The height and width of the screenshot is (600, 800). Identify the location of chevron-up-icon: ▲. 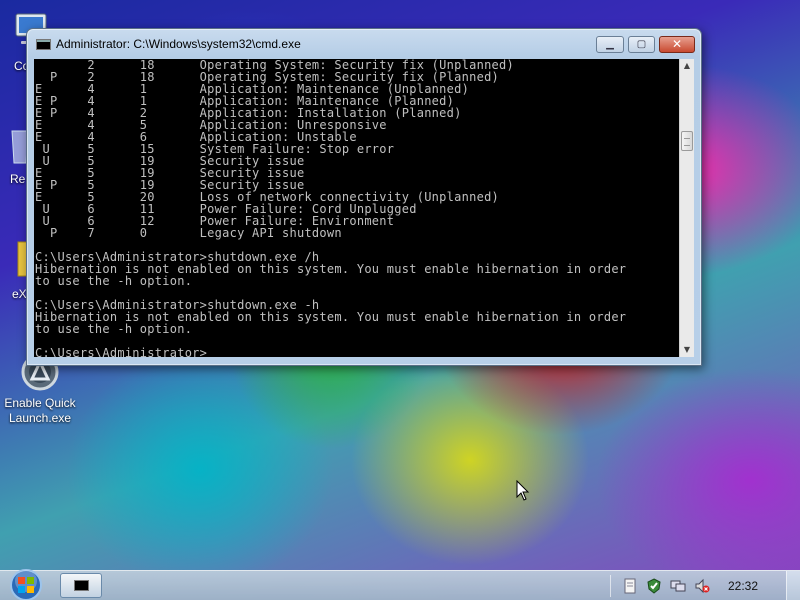
(687, 65).